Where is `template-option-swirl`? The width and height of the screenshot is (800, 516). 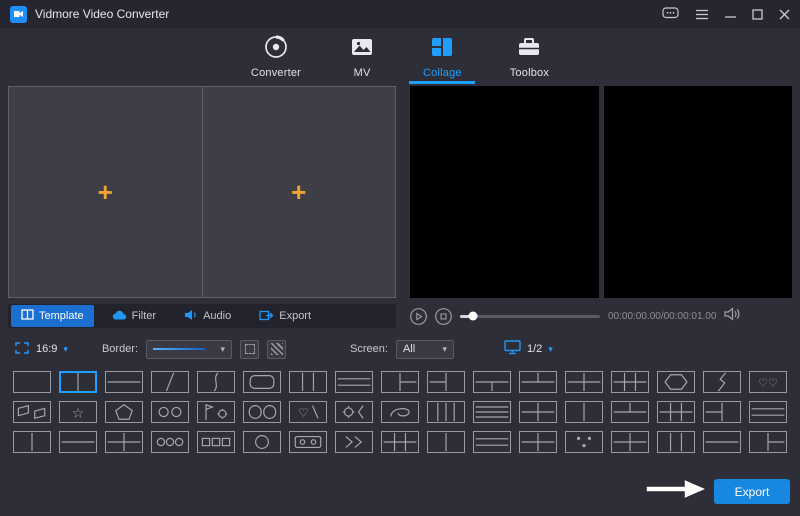
template-option-swirl is located at coordinates (400, 412).